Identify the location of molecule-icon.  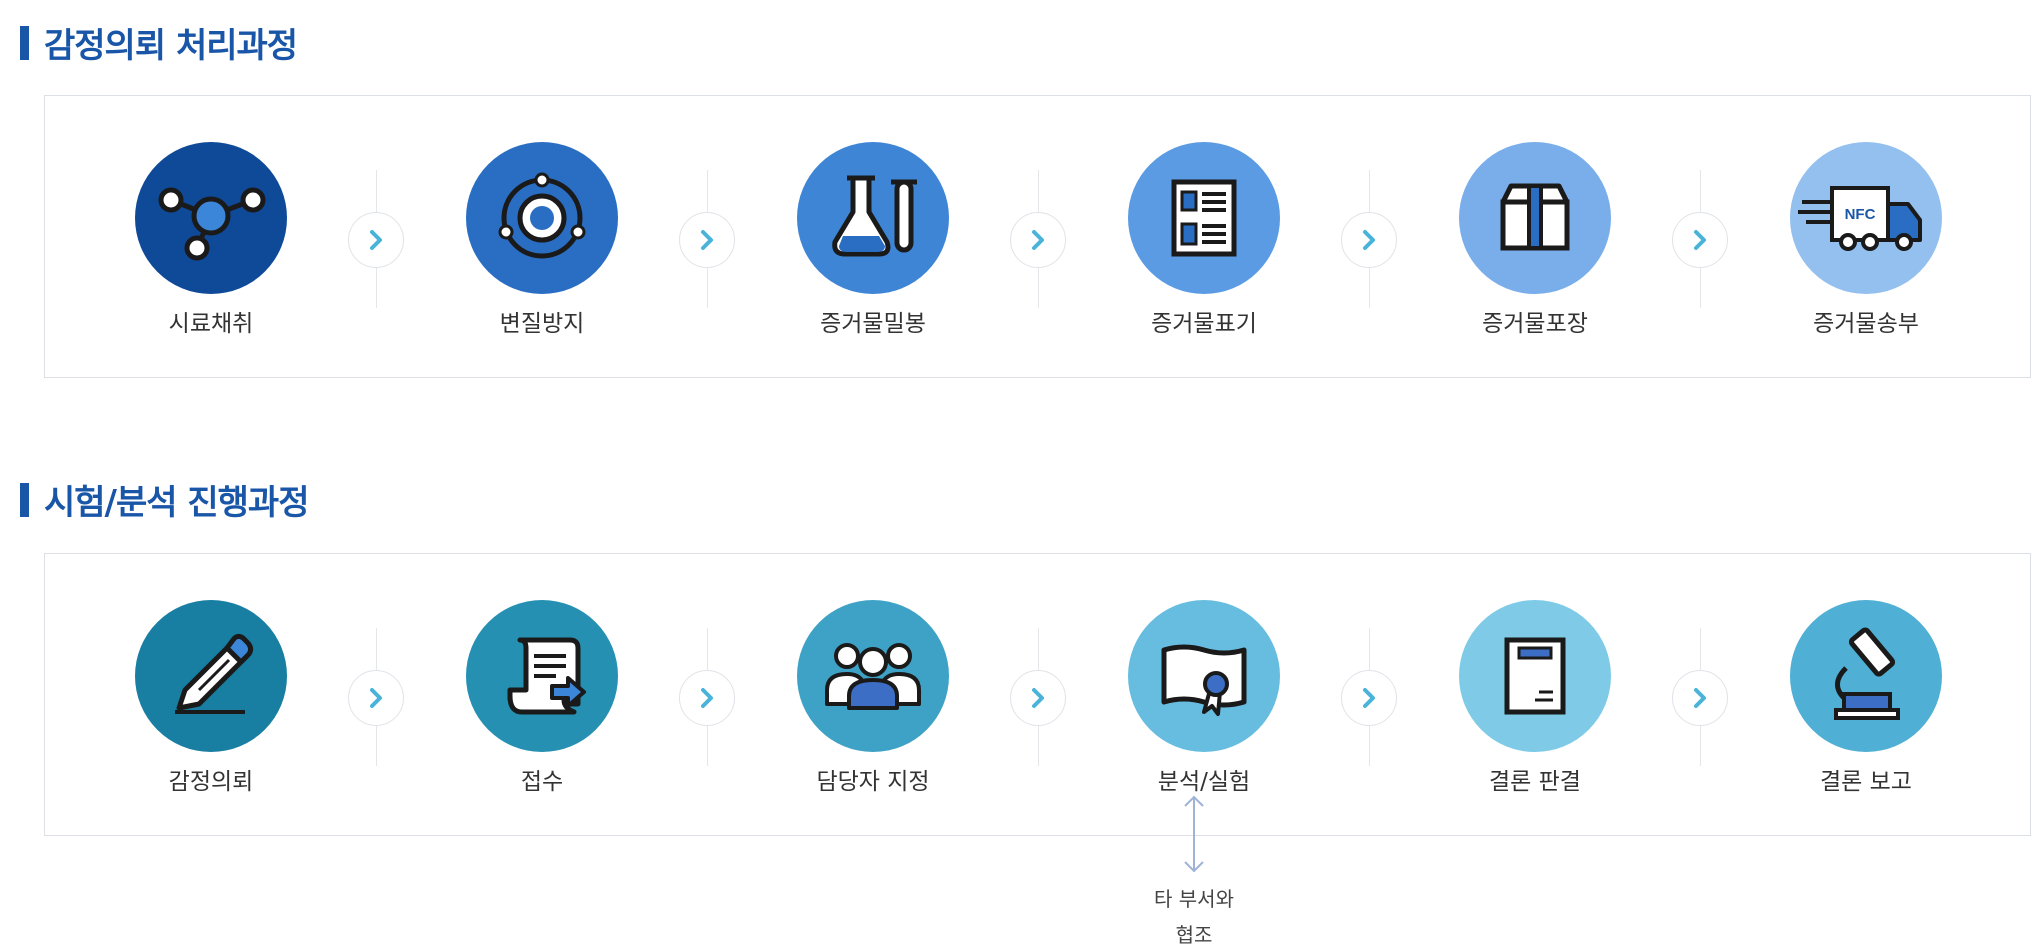
(211, 218).